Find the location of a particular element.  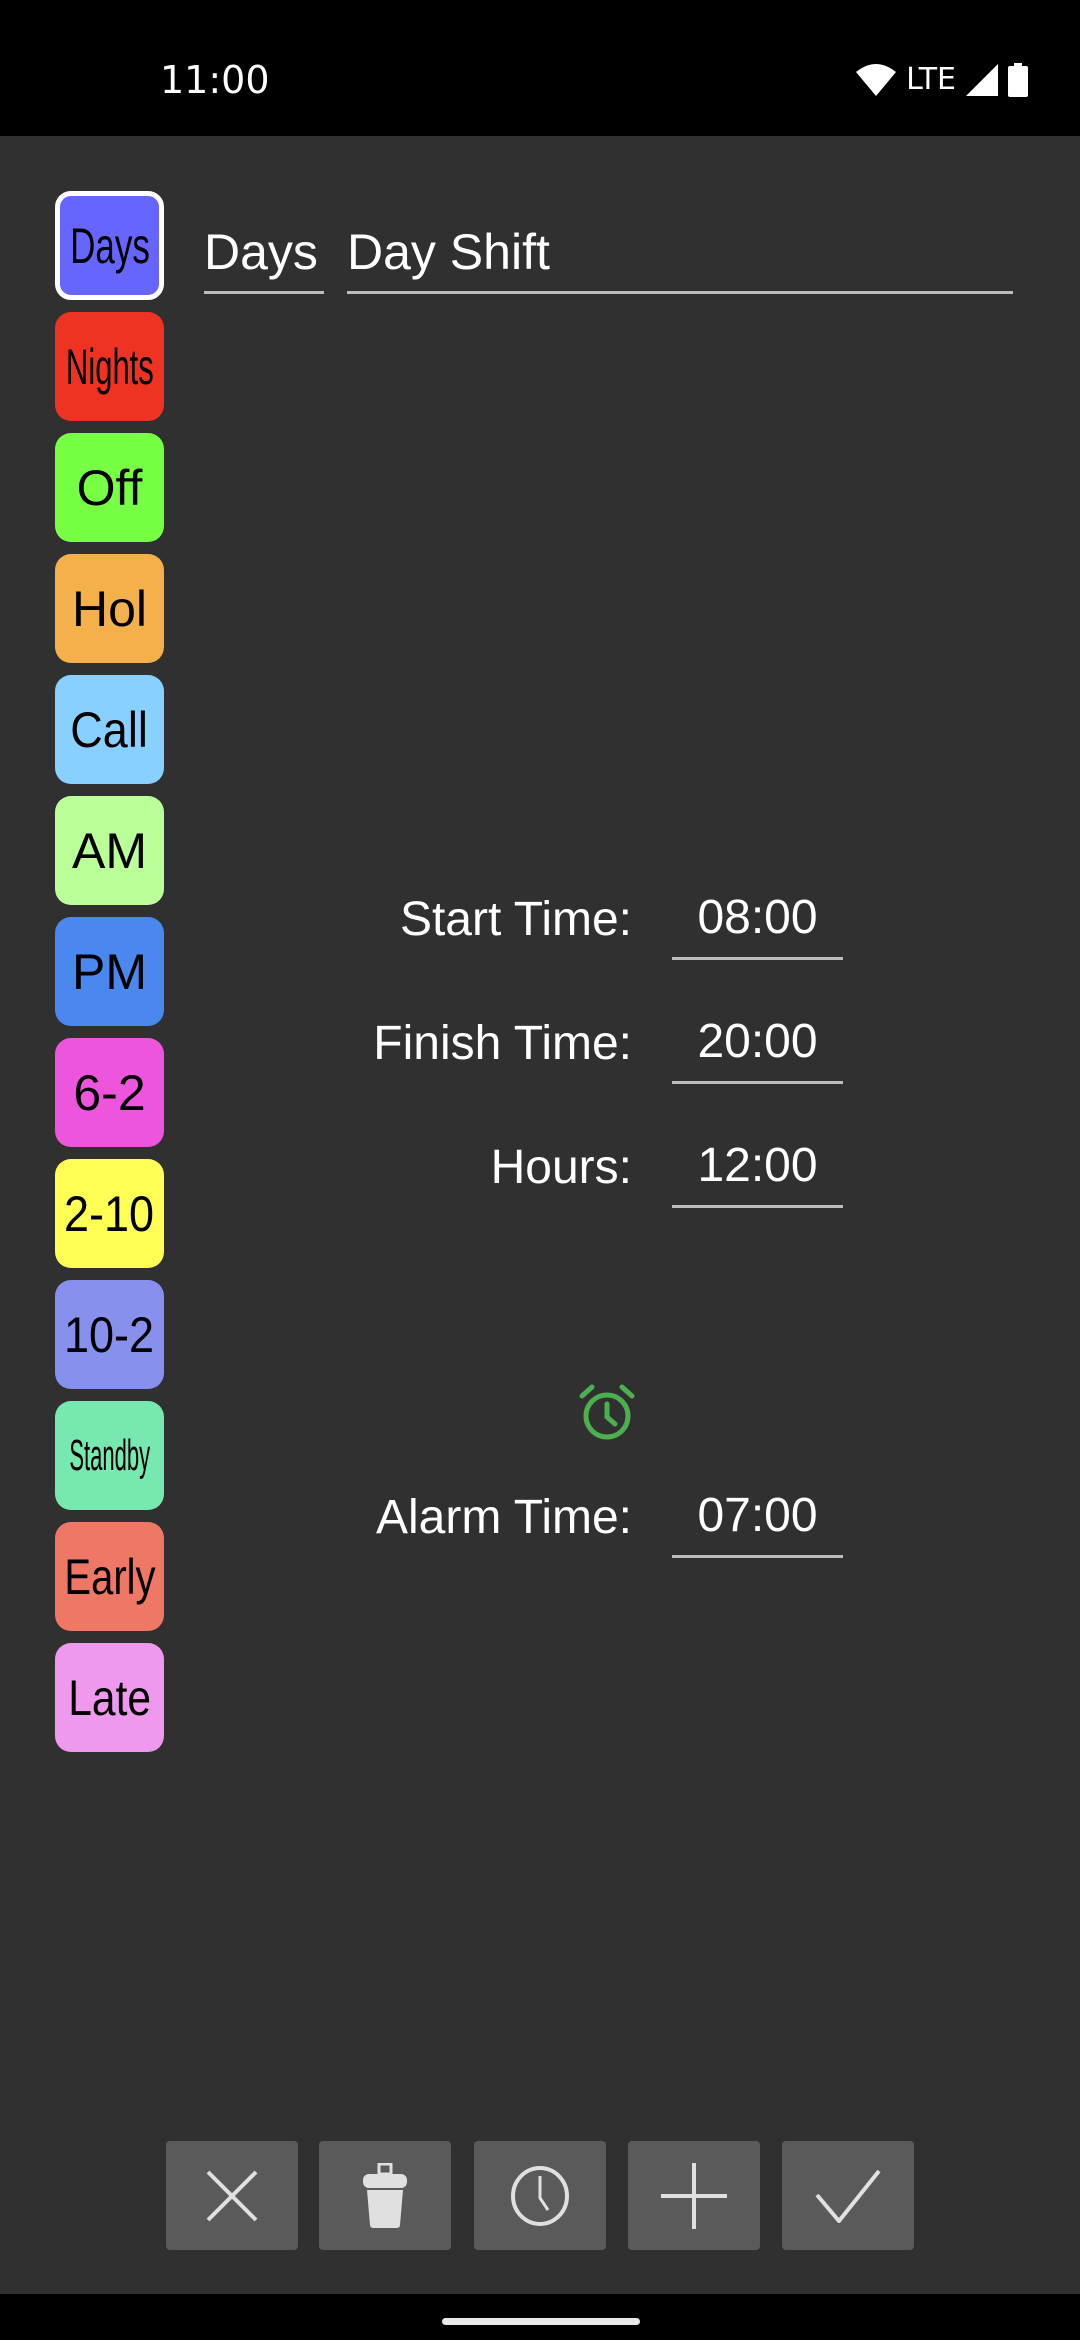

shift-label: Days is located at coordinates (109, 245).